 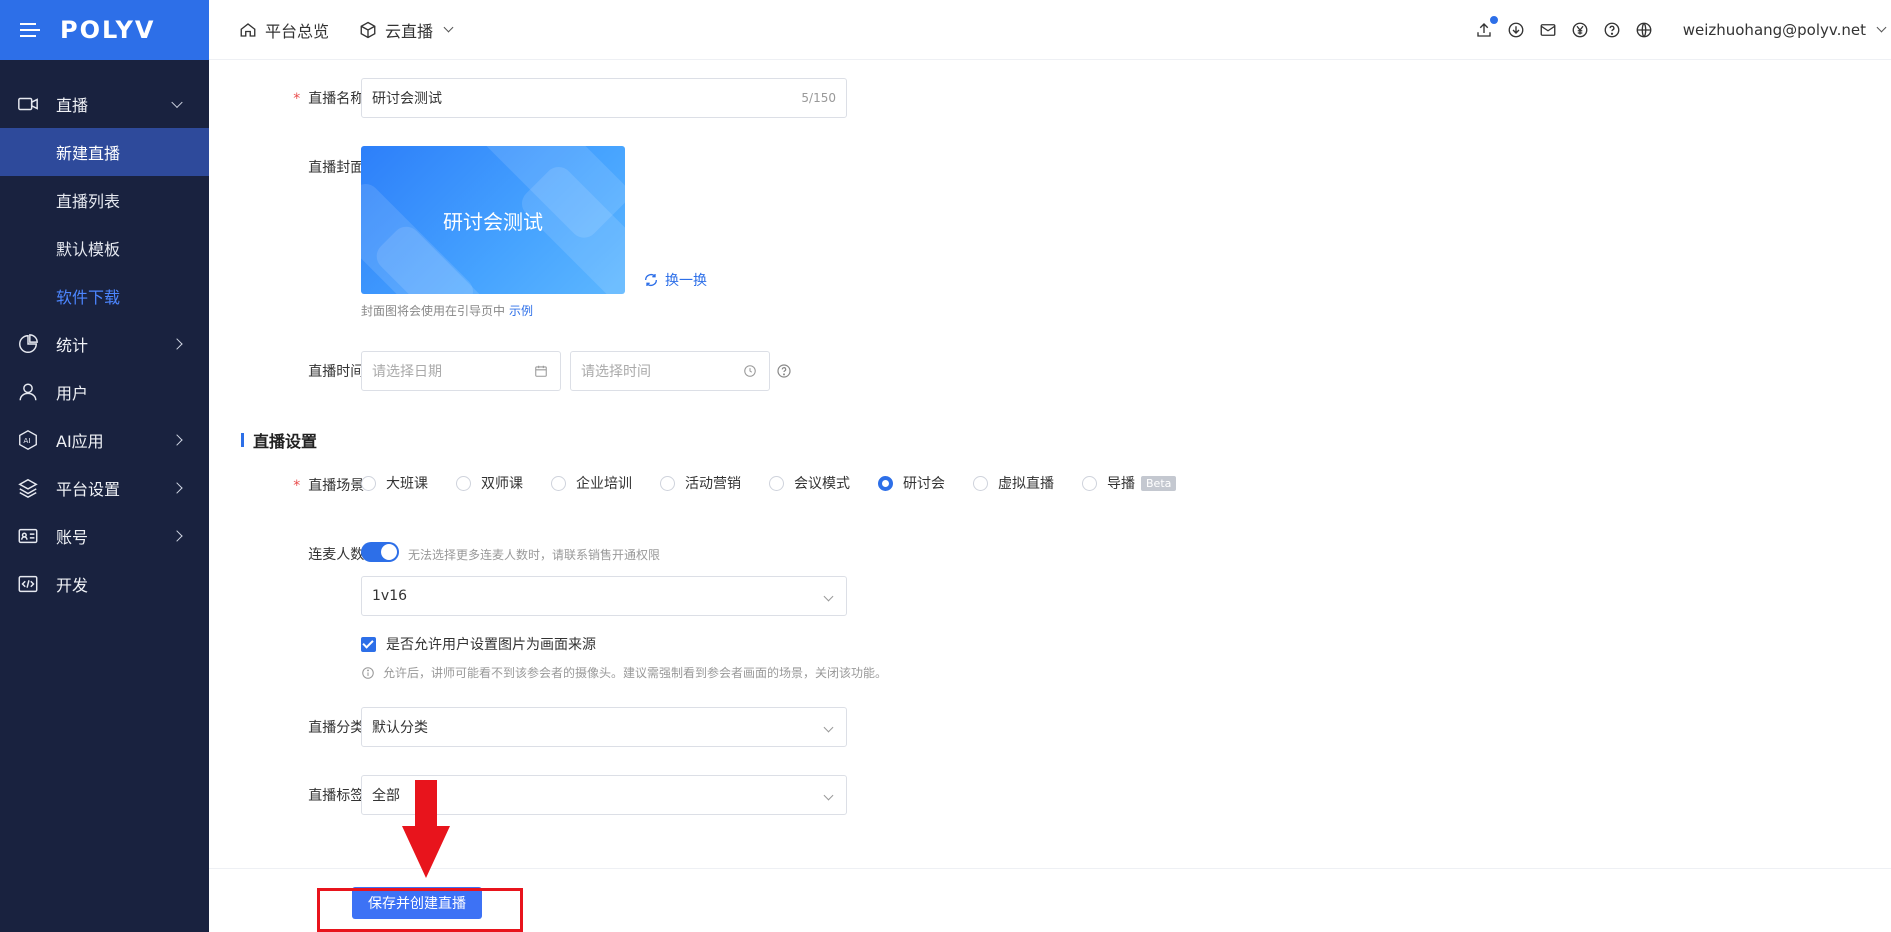 What do you see at coordinates (338, 796) in the screenshot?
I see `tag-label: 直播标签:` at bounding box center [338, 796].